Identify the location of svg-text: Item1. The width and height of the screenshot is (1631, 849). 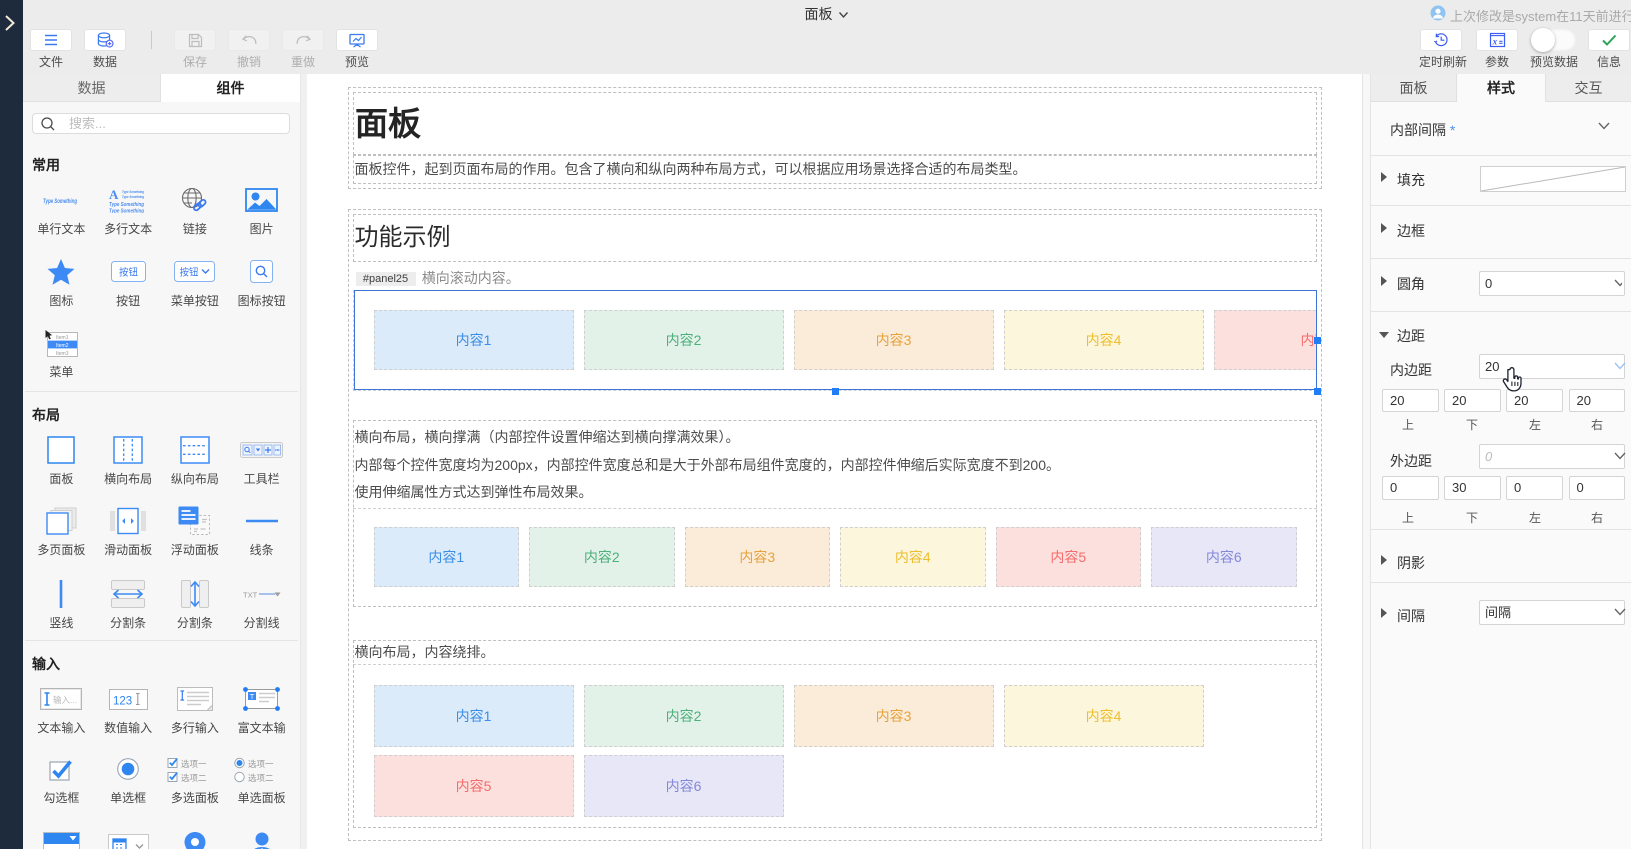
(62, 338).